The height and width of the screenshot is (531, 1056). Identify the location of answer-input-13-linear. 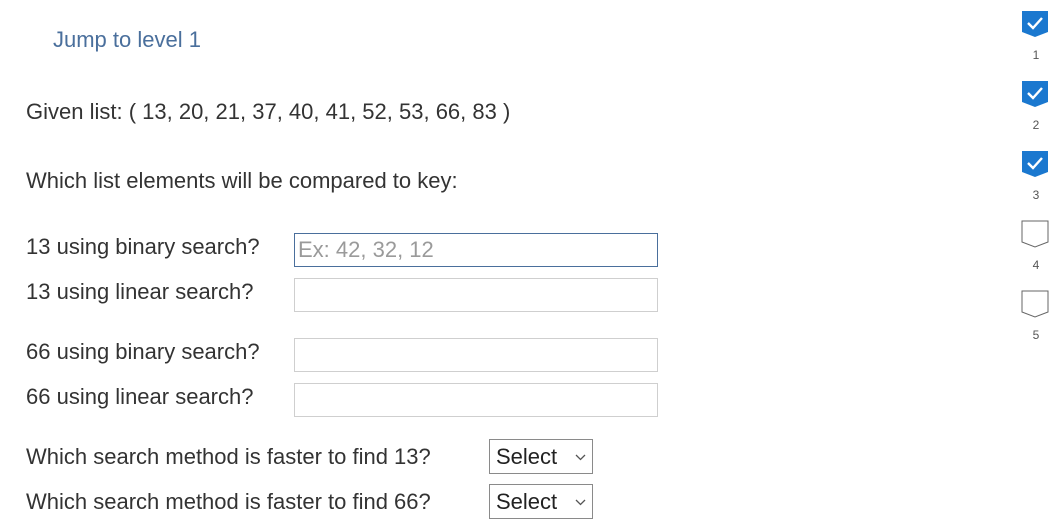
(476, 295).